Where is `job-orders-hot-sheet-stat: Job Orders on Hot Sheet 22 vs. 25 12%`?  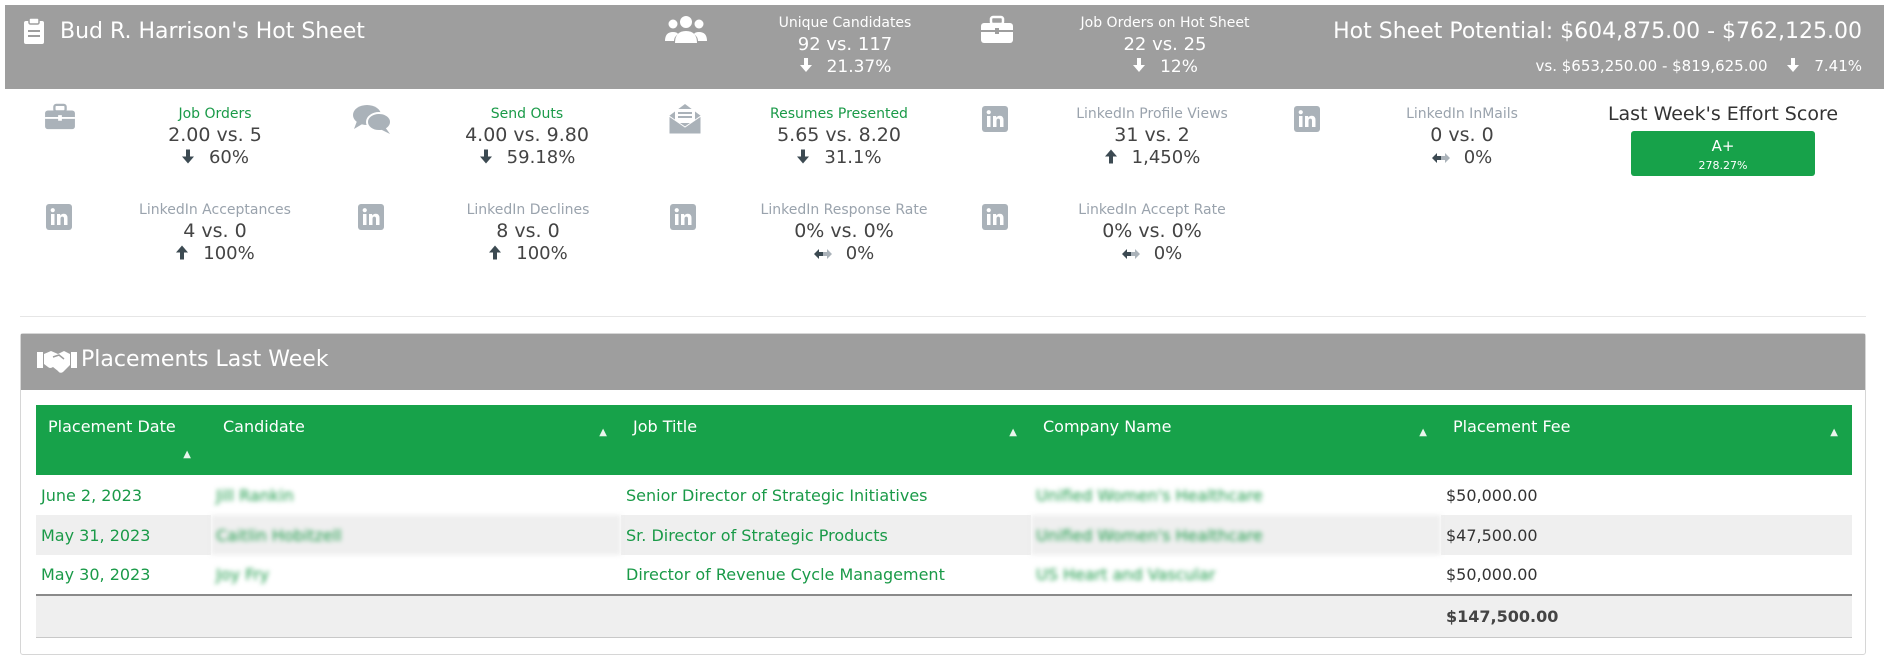
job-orders-hot-sheet-stat: Job Orders on Hot Sheet 22 vs. 25 12% is located at coordinates (1165, 46).